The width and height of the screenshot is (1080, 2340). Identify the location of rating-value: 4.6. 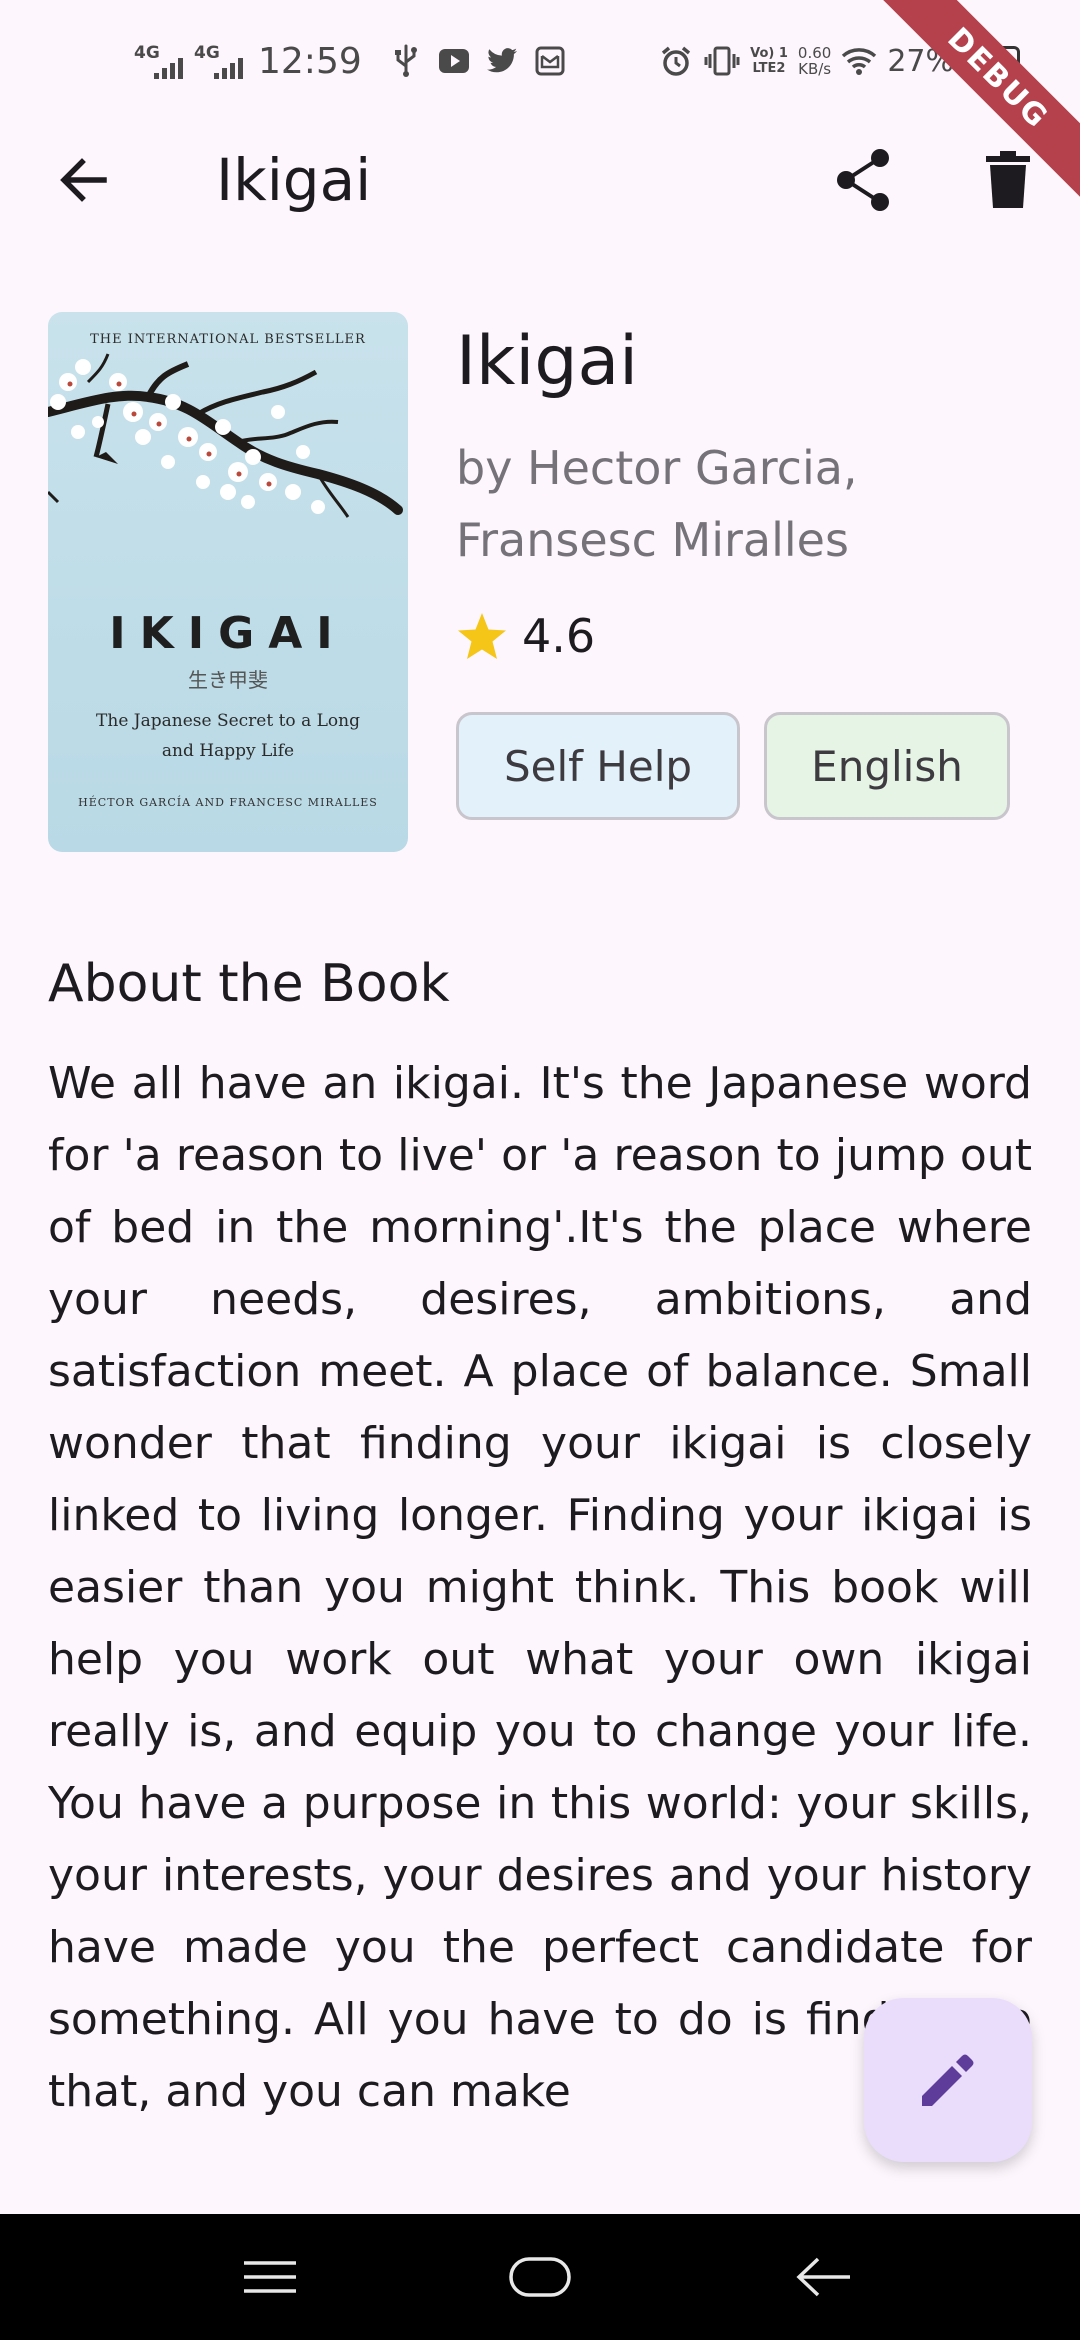
(559, 636).